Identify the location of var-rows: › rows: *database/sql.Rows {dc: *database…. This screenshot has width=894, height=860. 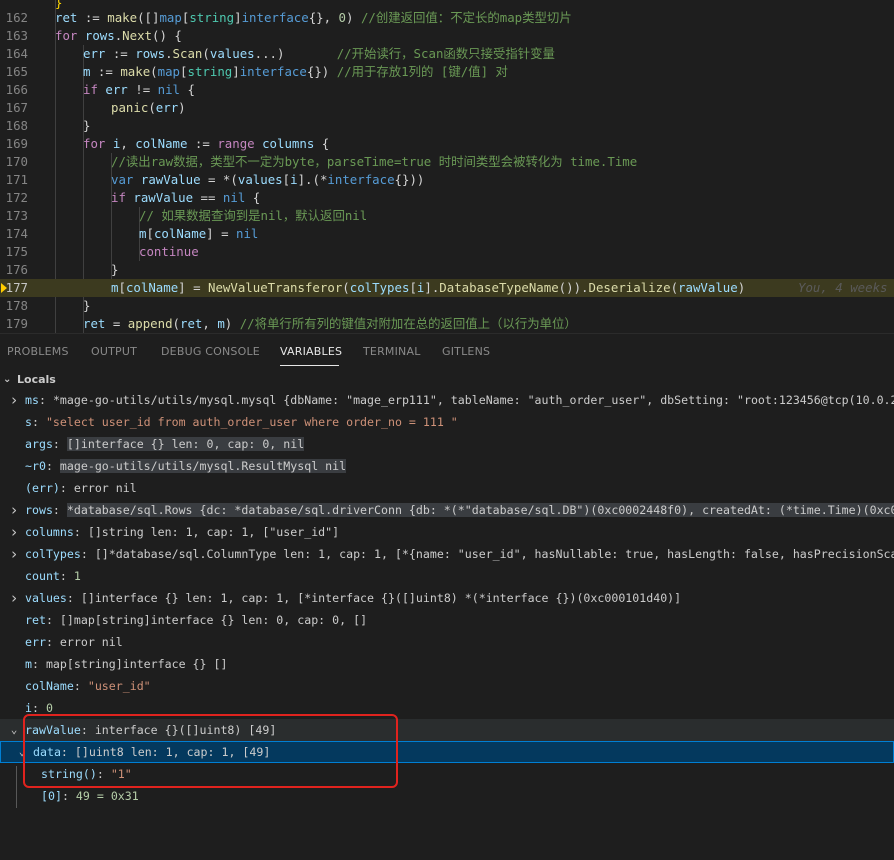
(447, 510).